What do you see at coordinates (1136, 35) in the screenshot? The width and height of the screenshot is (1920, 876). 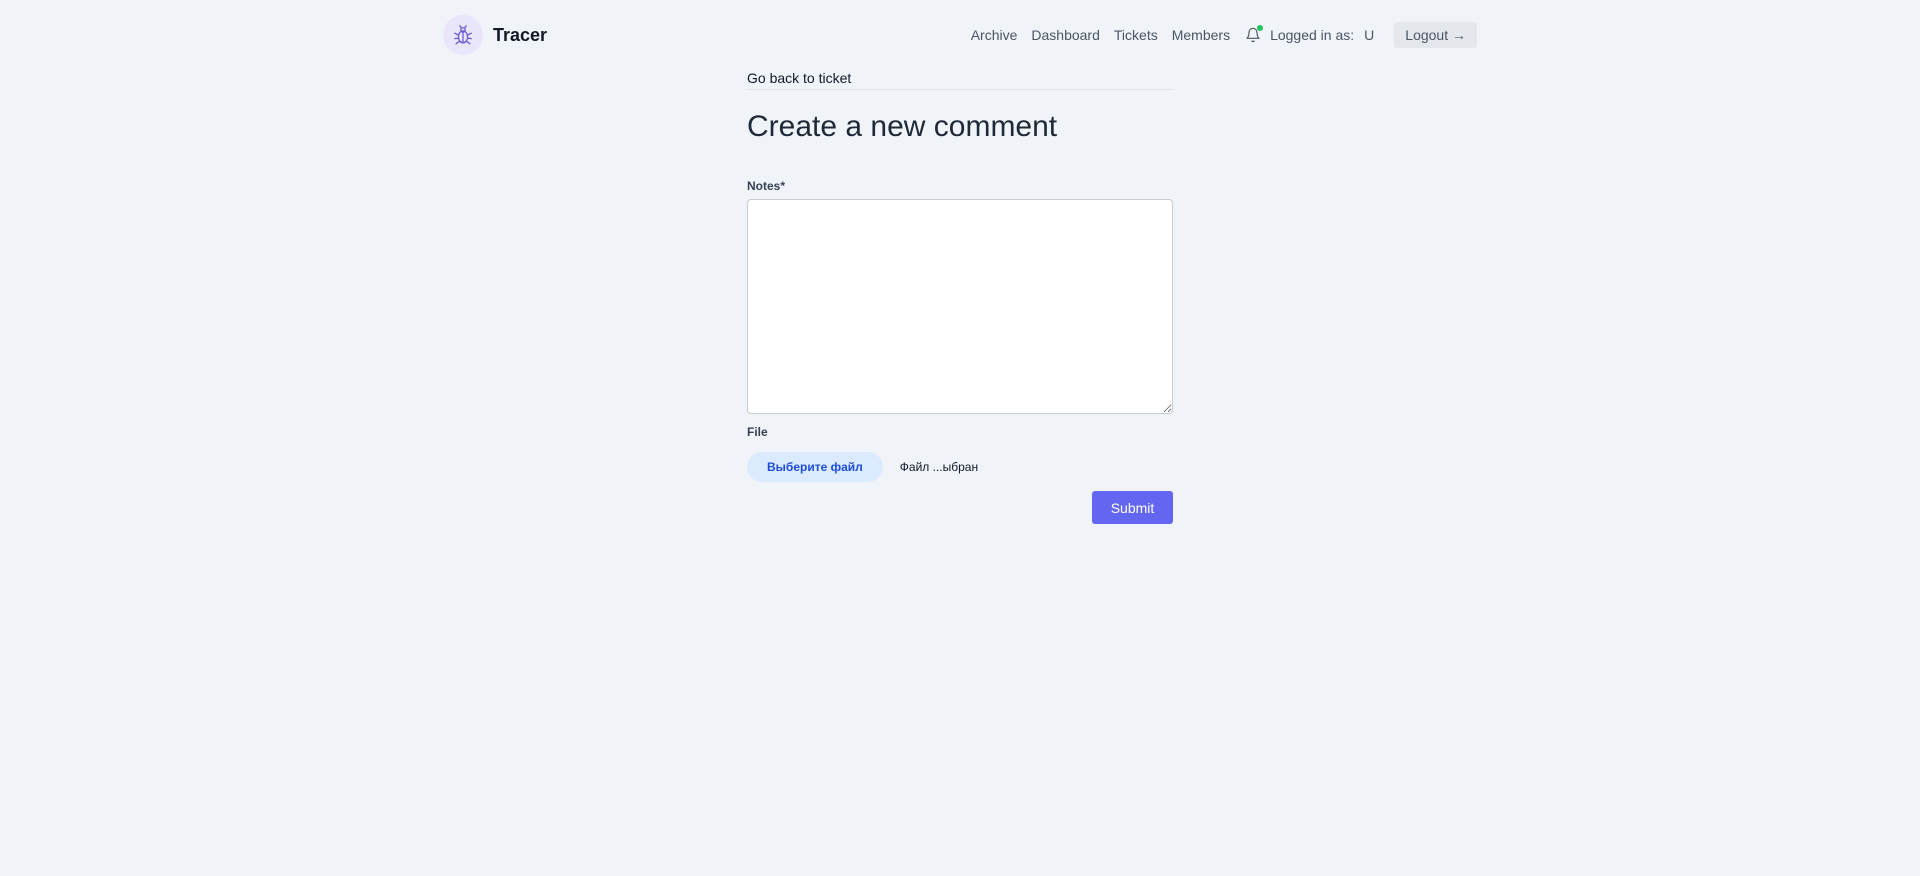 I see `nav-link-tickets: Tickets` at bounding box center [1136, 35].